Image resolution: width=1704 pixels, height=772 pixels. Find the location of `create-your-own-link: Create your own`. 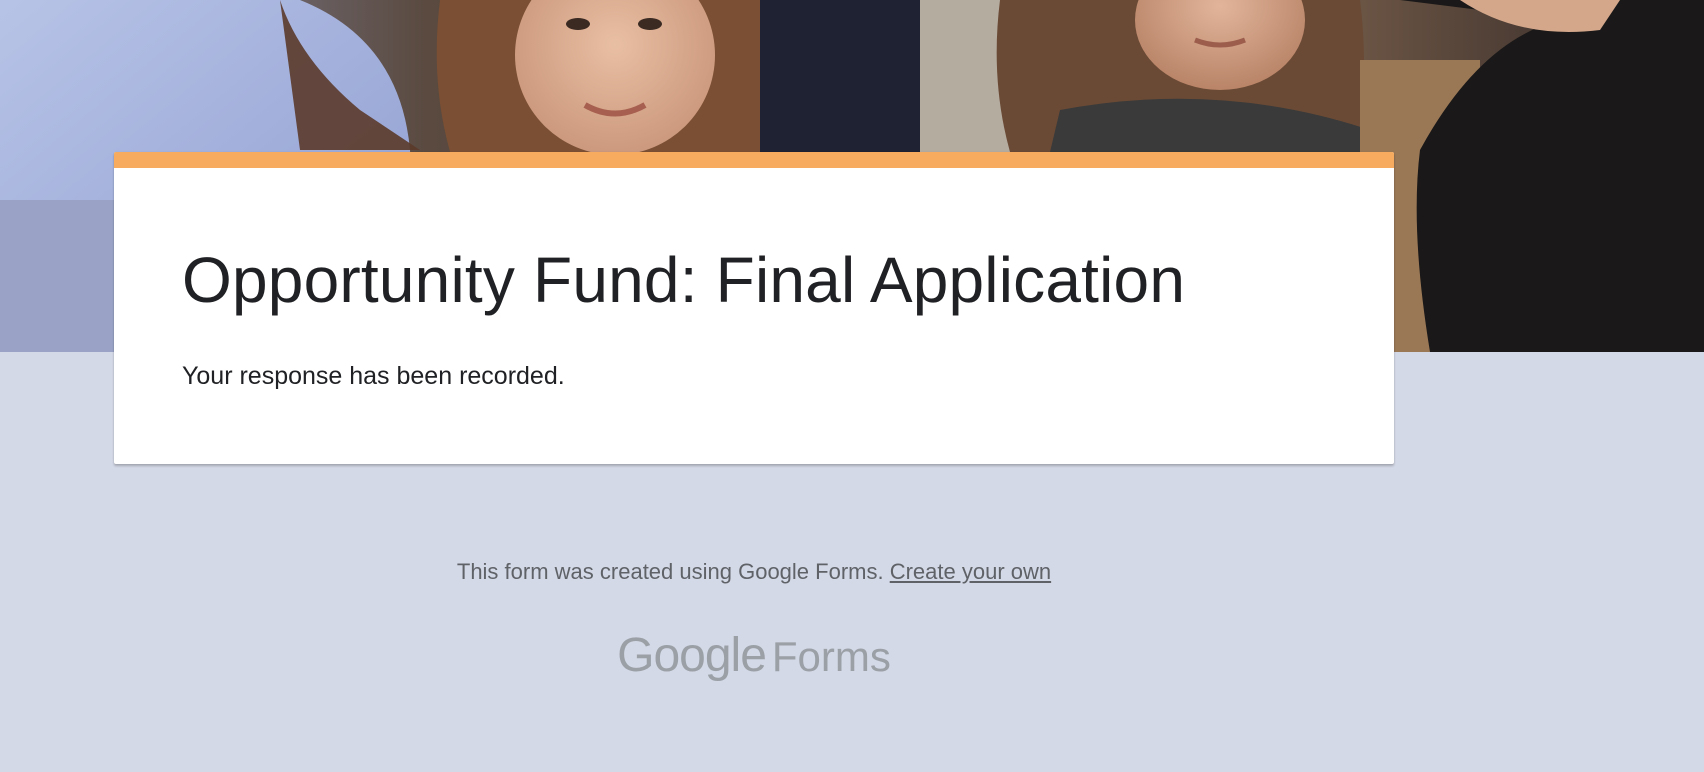

create-your-own-link: Create your own is located at coordinates (970, 571).